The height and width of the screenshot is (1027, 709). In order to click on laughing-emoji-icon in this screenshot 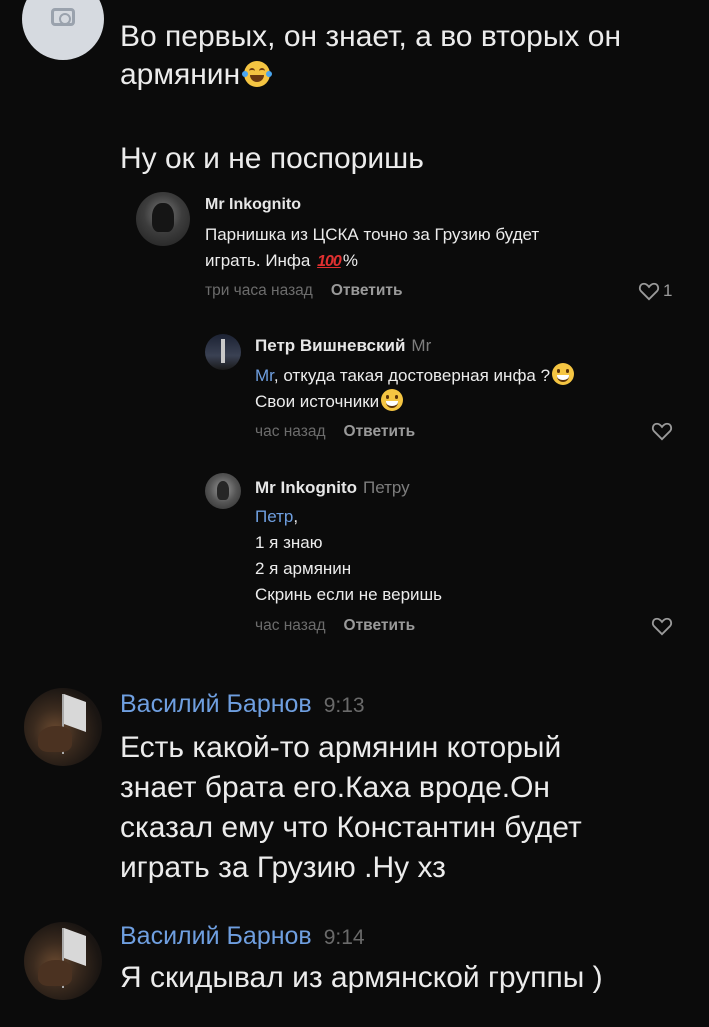, I will do `click(257, 74)`.